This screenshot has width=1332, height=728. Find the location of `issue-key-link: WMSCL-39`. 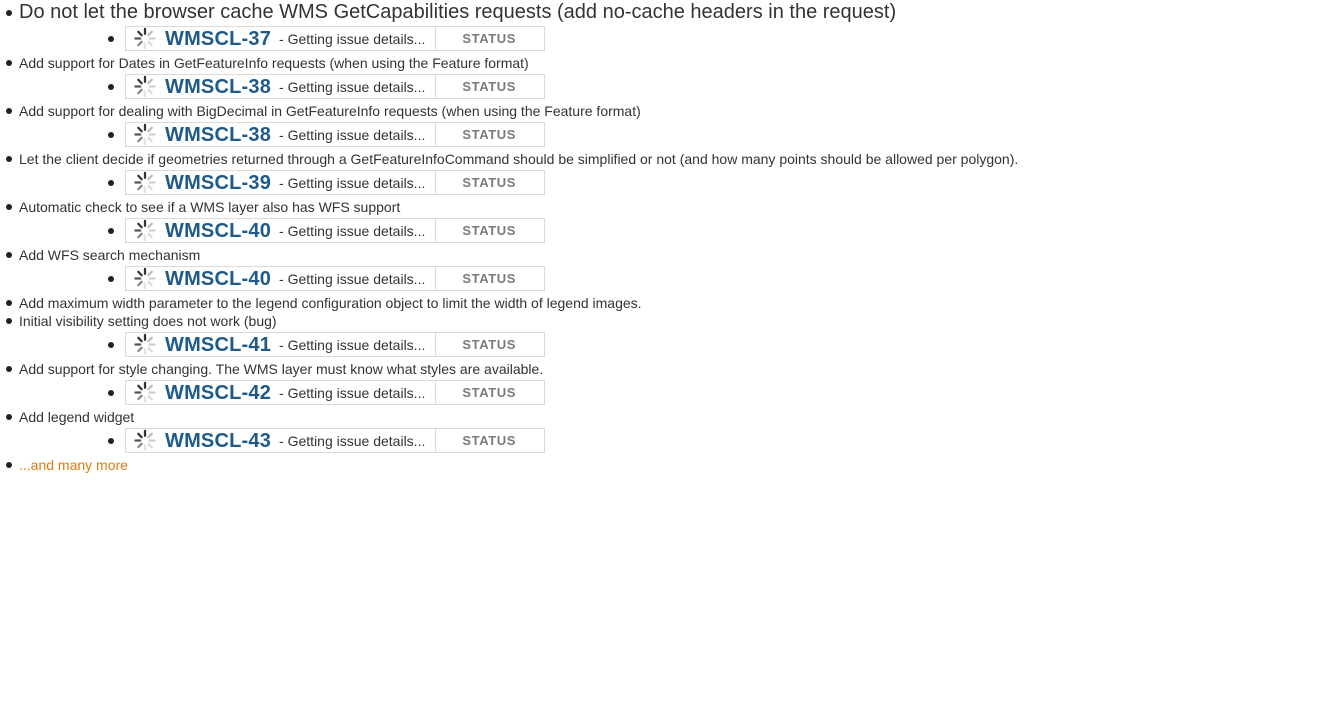

issue-key-link: WMSCL-39 is located at coordinates (218, 183).